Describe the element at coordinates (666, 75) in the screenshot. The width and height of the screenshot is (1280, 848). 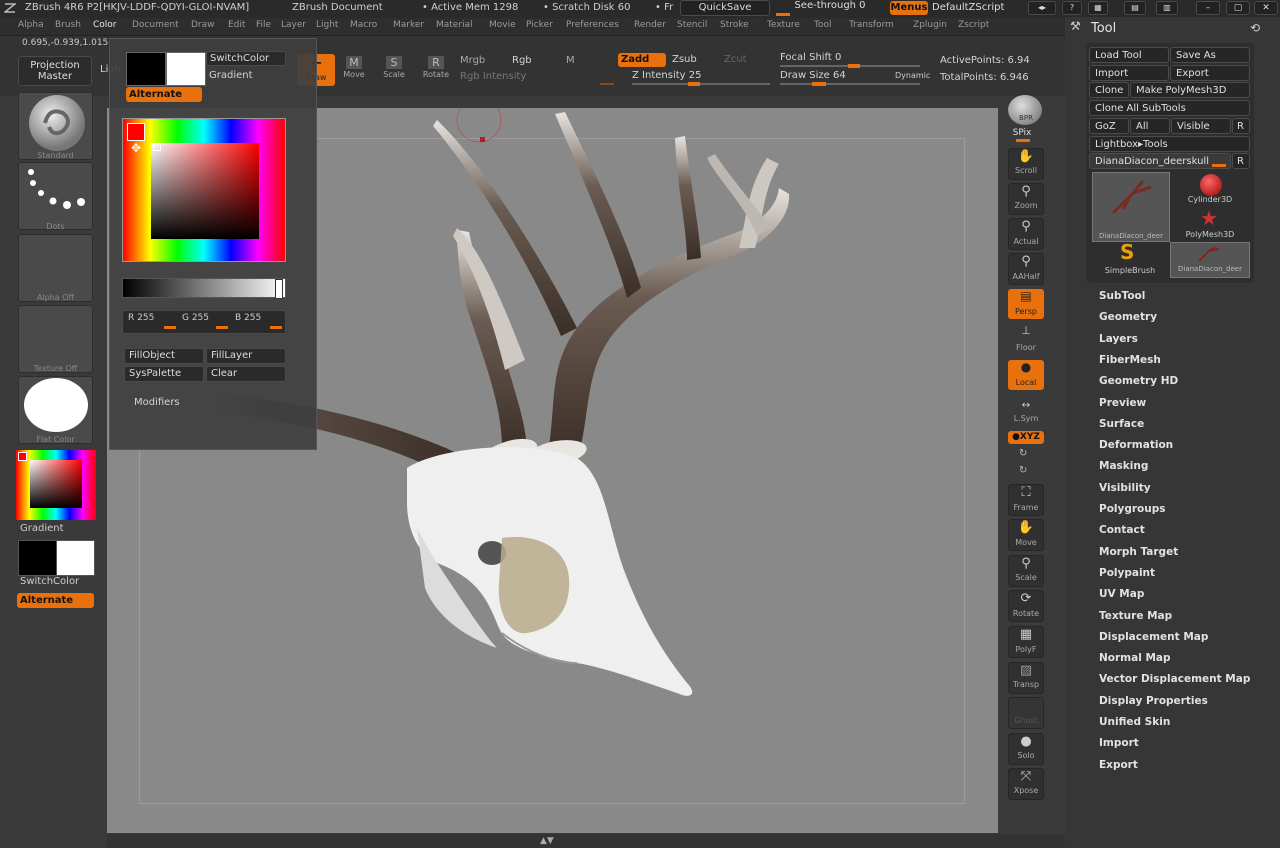
I see `z-intensity-slider: Z Intensity 25` at that location.